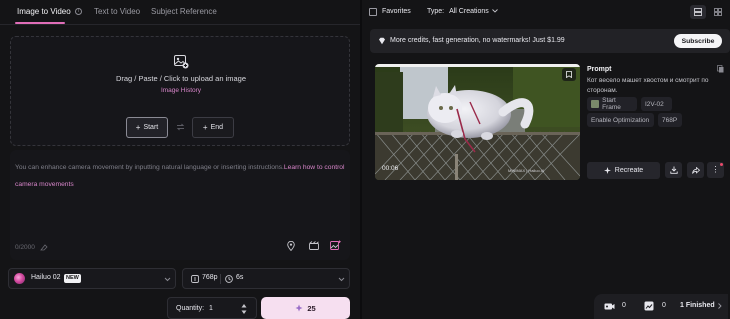 Image resolution: width=730 pixels, height=319 pixels. What do you see at coordinates (721, 164) in the screenshot?
I see `notification-dot` at bounding box center [721, 164].